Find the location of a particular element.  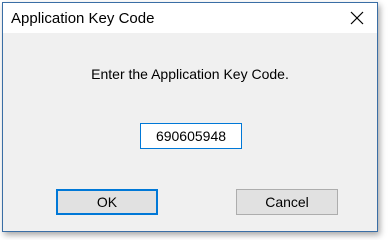

close-icon is located at coordinates (357, 18).